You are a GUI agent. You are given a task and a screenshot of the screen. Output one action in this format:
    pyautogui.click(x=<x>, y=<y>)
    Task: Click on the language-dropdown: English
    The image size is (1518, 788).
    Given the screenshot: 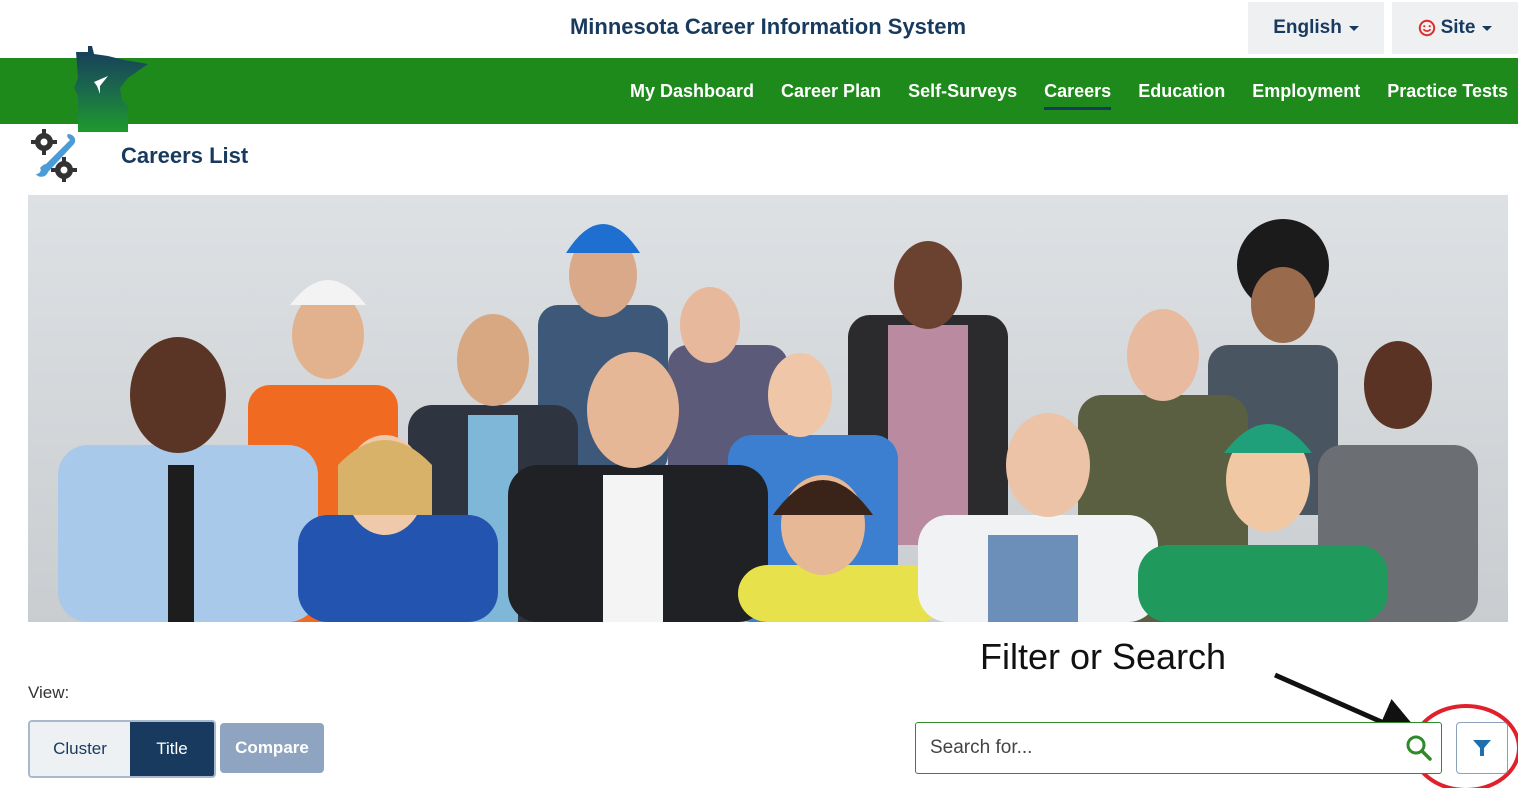 What is the action you would take?
    pyautogui.click(x=1316, y=28)
    